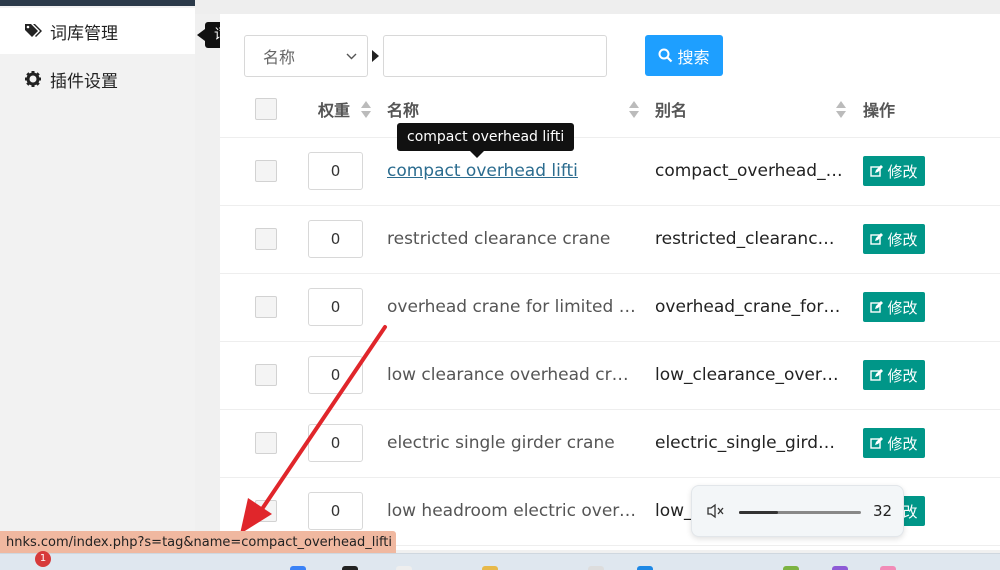 This screenshot has width=1000, height=570. I want to click on alias-text: compact_overhead_lifti, so click(750, 171).